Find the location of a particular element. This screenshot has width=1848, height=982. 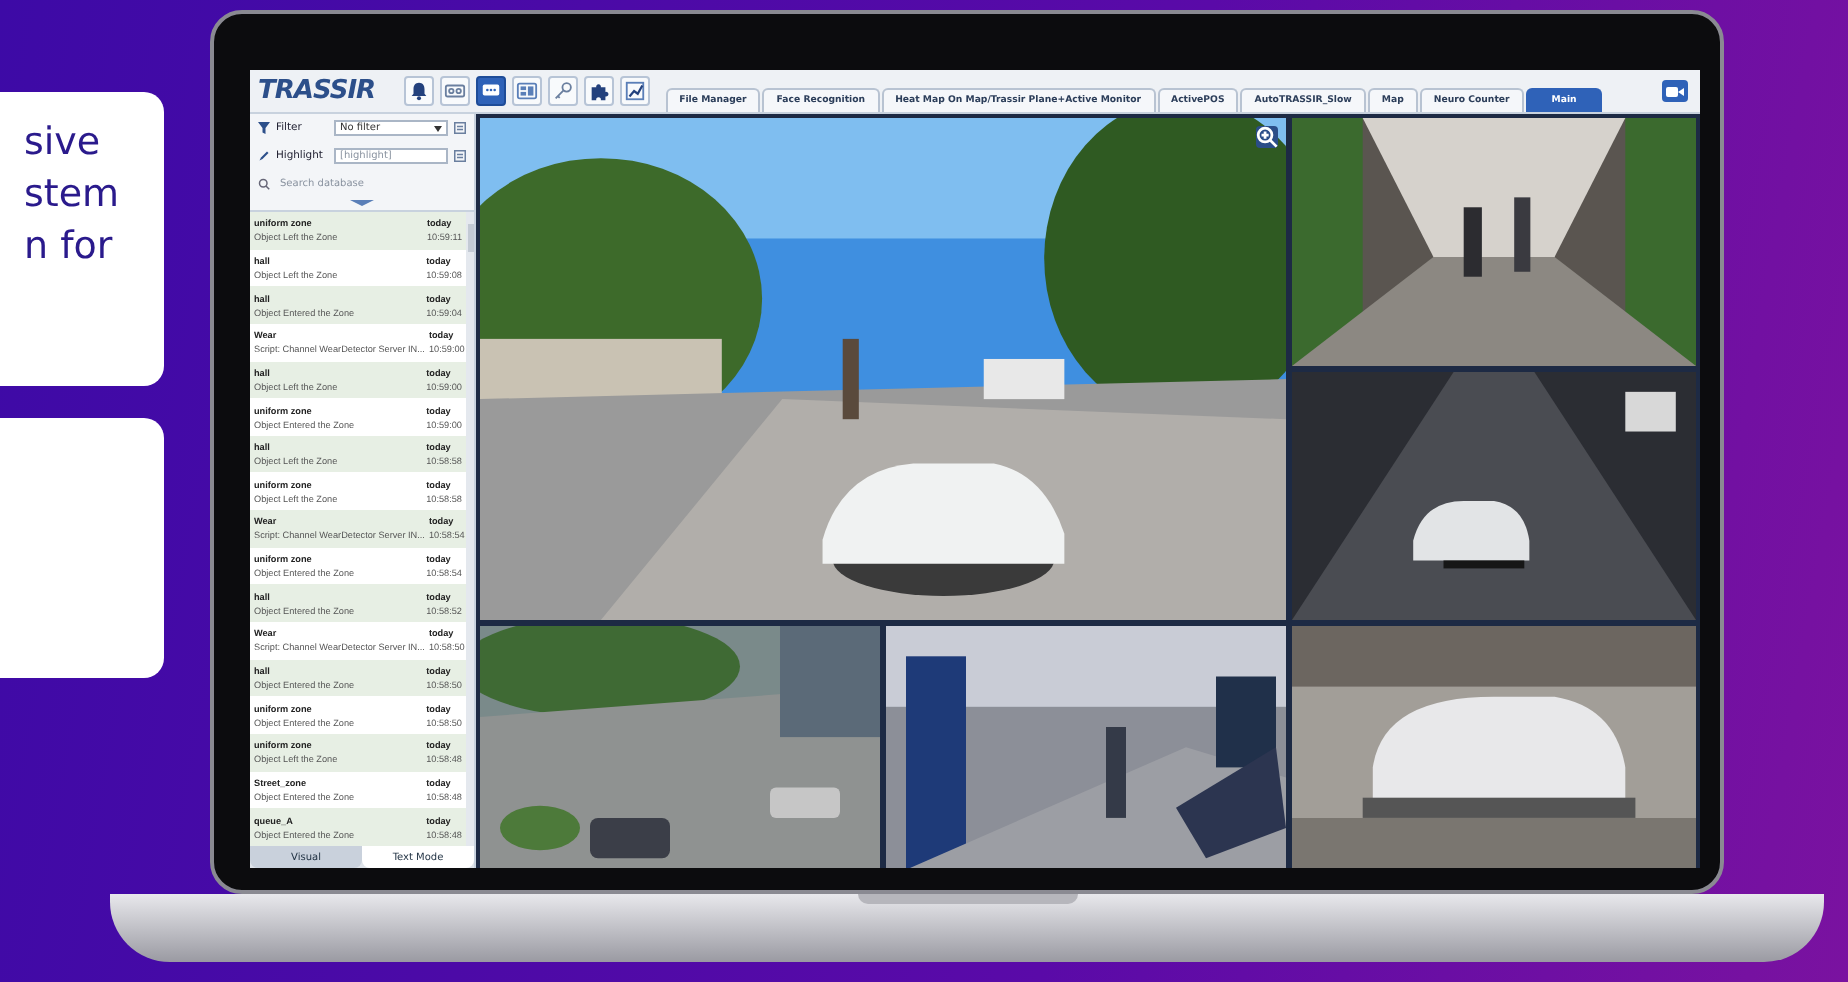

layout-icon is located at coordinates (526, 91).